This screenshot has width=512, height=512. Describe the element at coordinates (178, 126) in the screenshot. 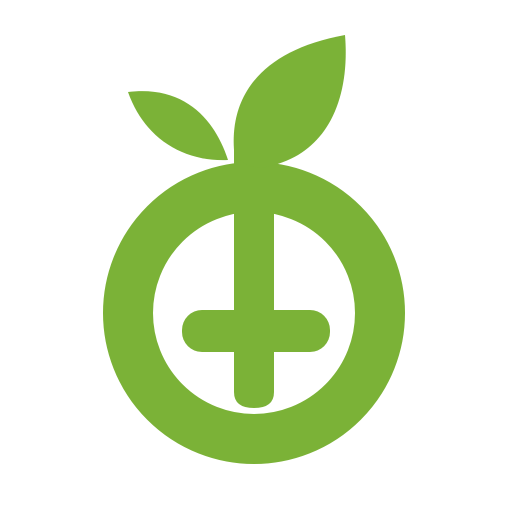

I see `small-leaf-shape` at that location.